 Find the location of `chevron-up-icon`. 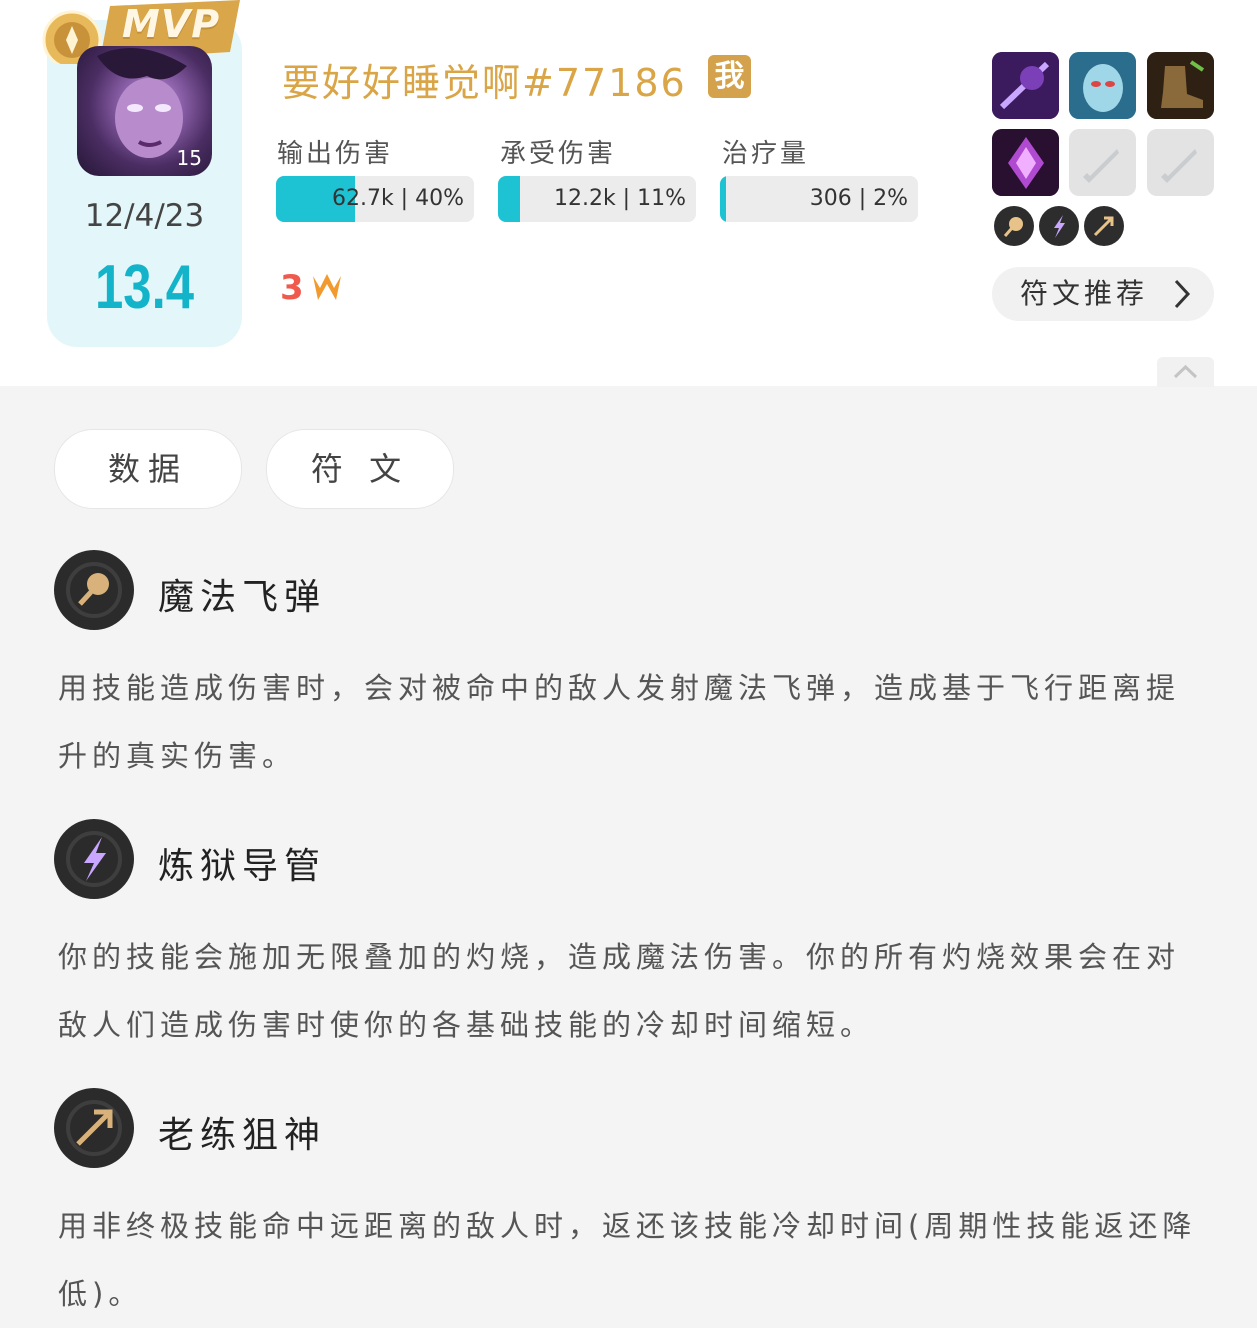

chevron-up-icon is located at coordinates (1185, 371).